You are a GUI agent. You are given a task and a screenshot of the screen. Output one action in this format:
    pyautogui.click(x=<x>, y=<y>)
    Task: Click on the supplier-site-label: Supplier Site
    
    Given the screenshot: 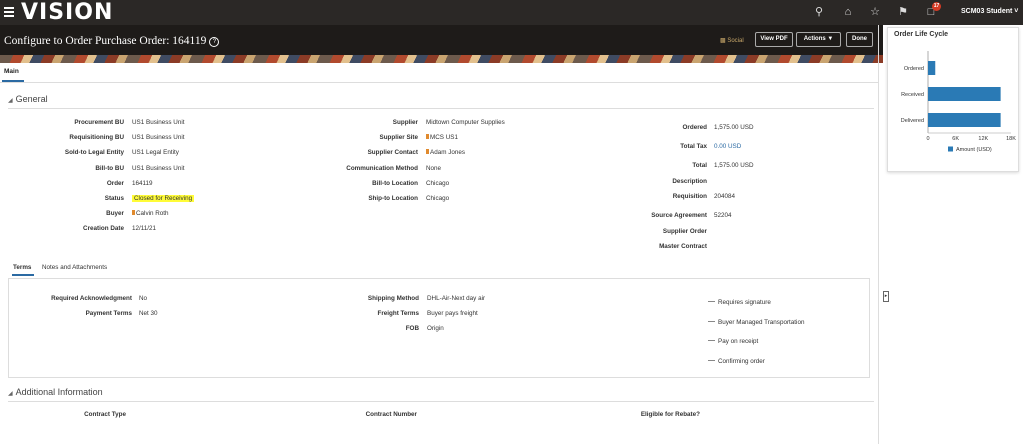 What is the action you would take?
    pyautogui.click(x=399, y=138)
    